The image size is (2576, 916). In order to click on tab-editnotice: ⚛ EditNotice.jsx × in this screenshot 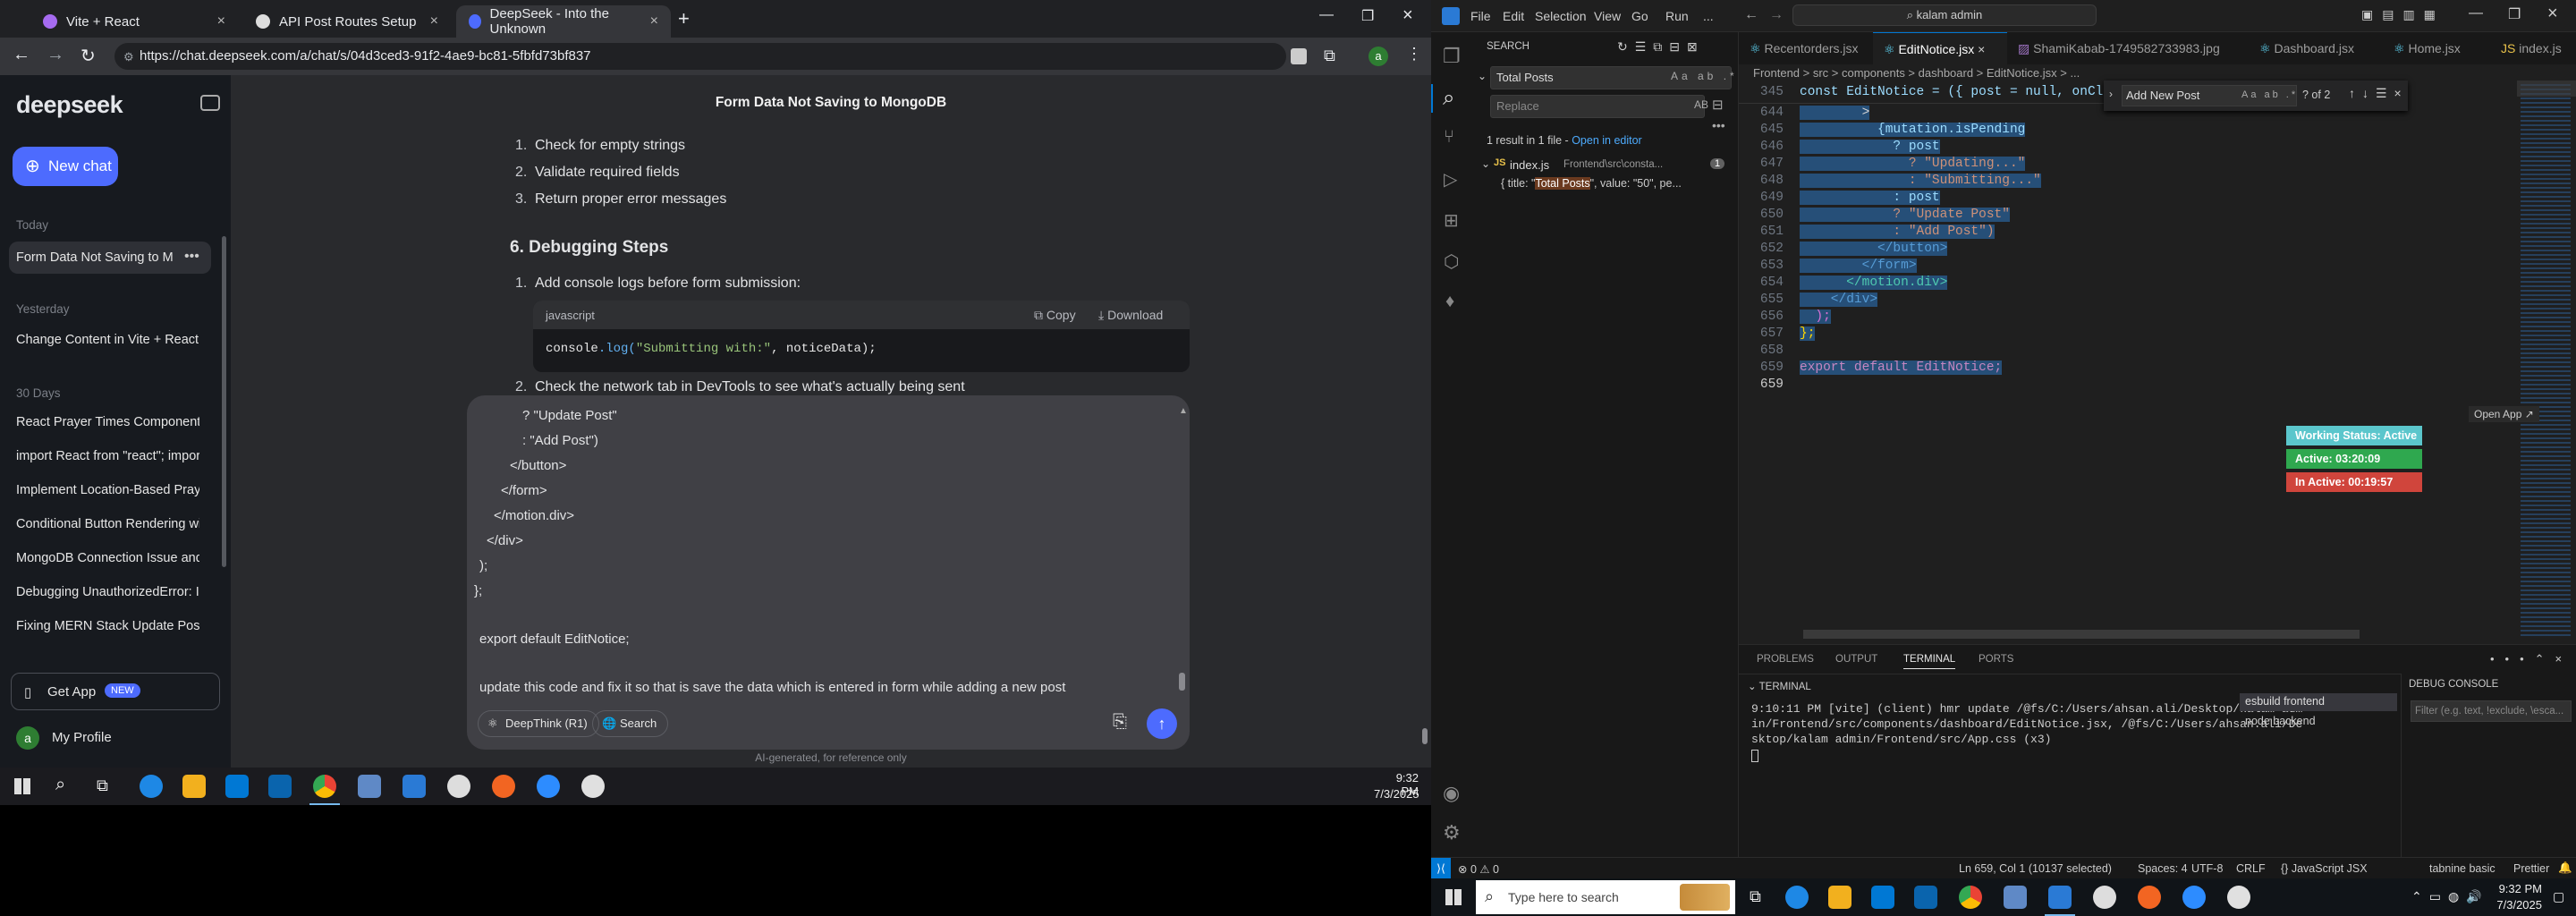, I will do `click(1940, 48)`.